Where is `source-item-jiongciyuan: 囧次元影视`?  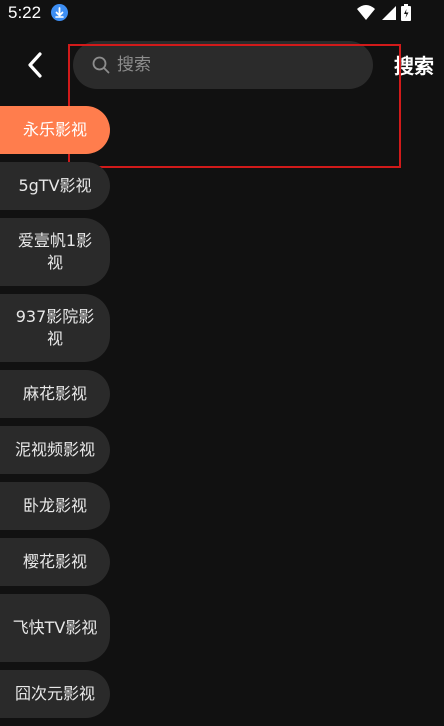 source-item-jiongciyuan: 囧次元影视 is located at coordinates (55, 694).